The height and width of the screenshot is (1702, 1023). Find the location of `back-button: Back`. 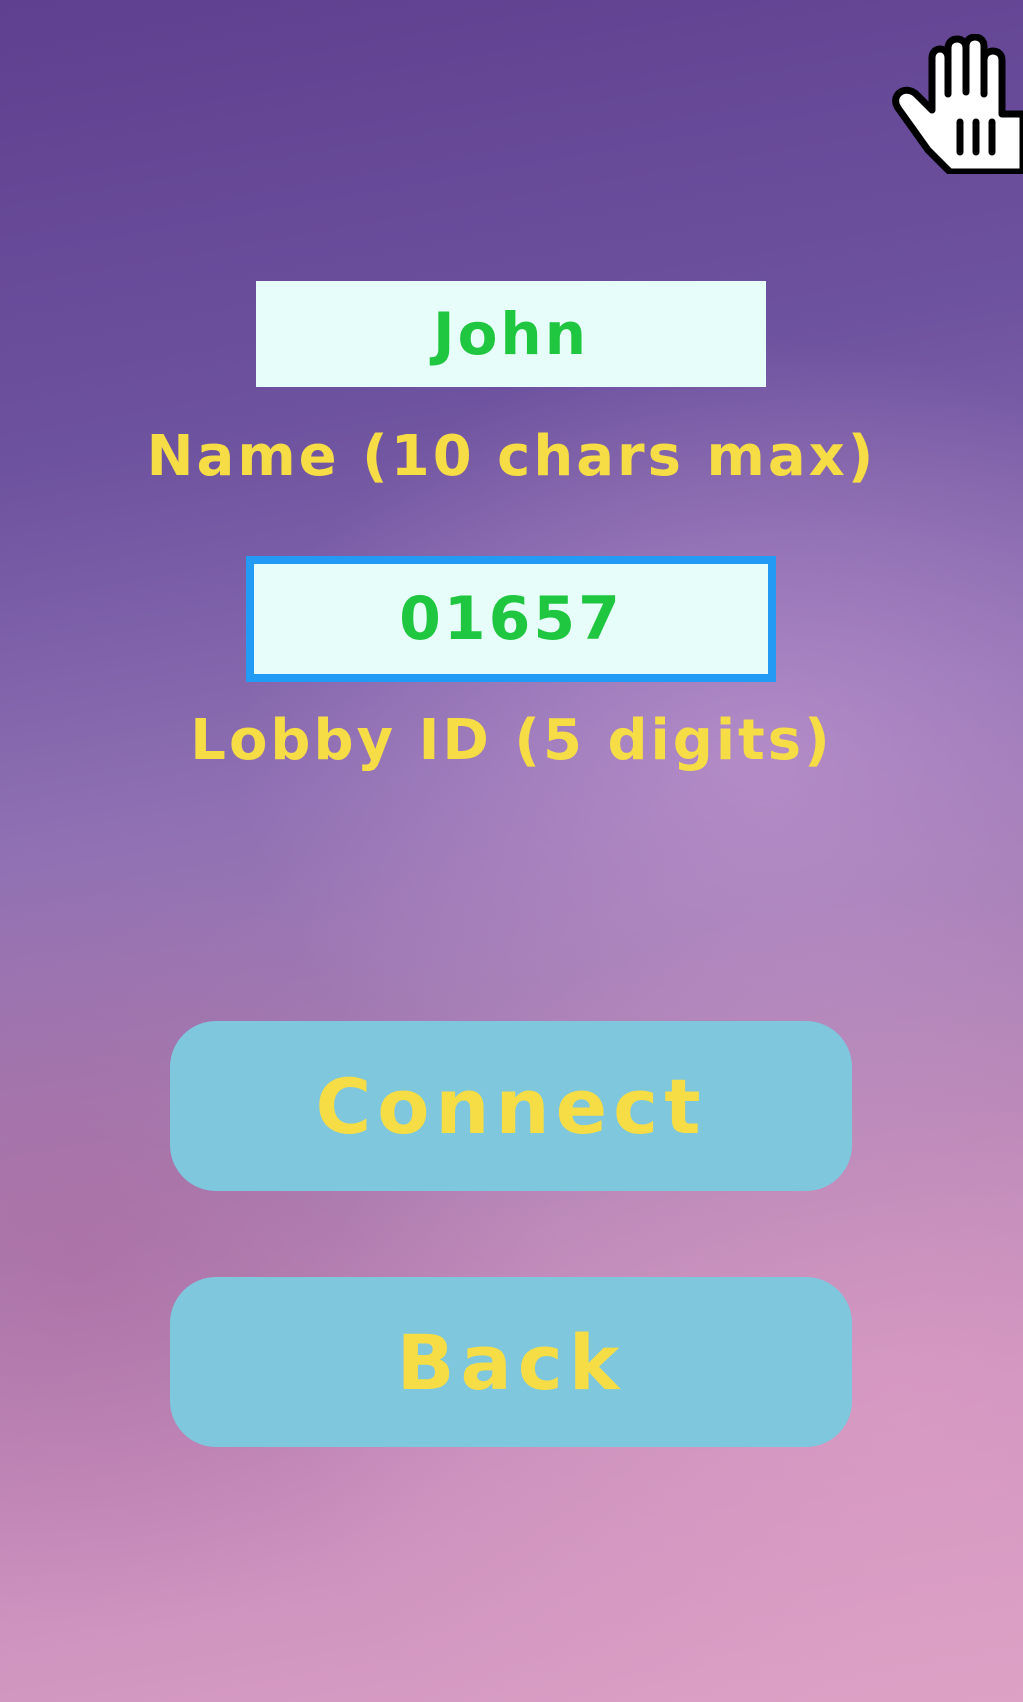

back-button: Back is located at coordinates (511, 1362).